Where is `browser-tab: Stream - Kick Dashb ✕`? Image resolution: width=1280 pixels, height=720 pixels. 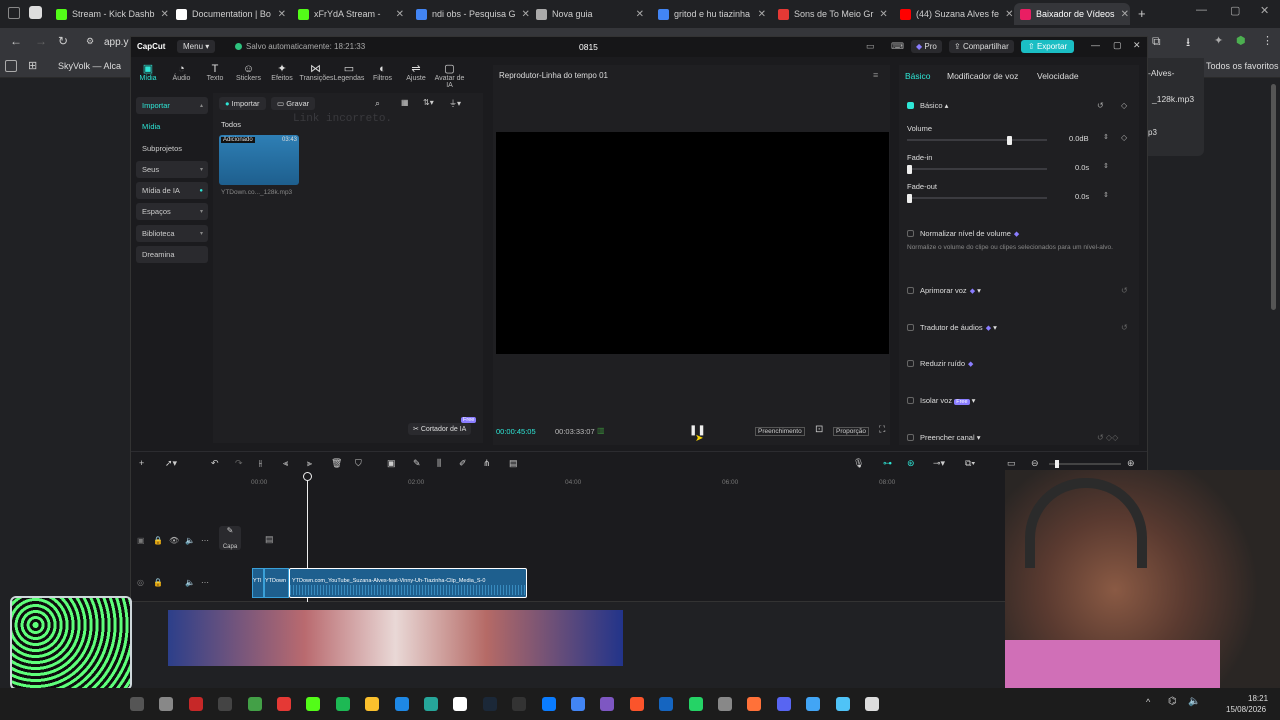 browser-tab: Stream - Kick Dashb ✕ is located at coordinates (110, 14).